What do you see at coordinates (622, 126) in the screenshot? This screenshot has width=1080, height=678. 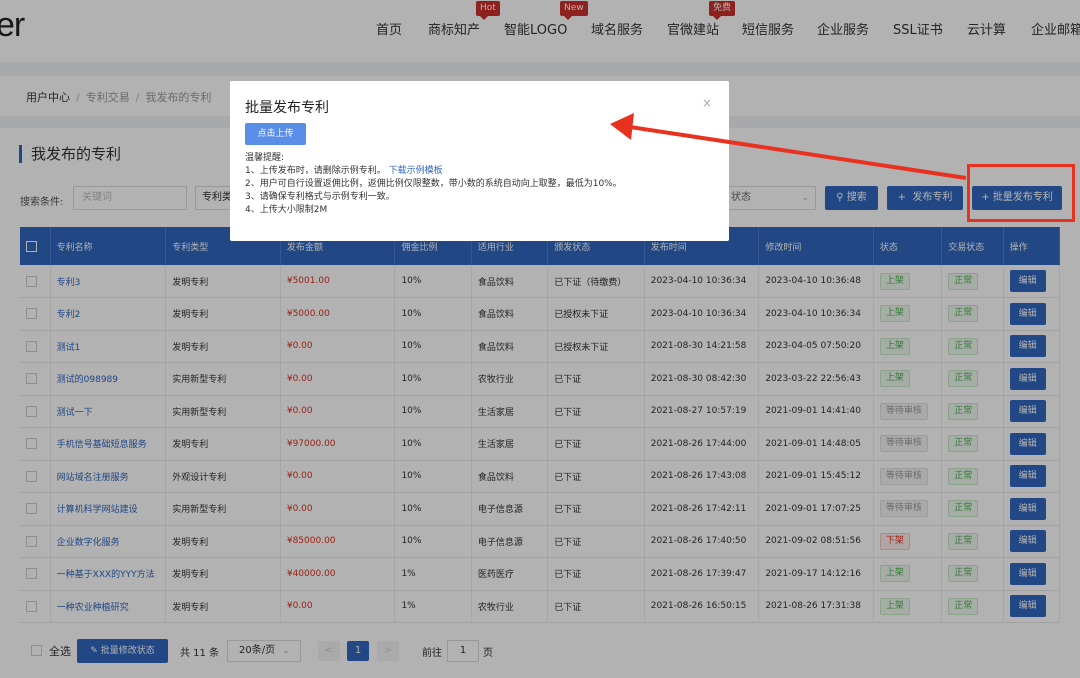 I see `annotation-arrow-head` at bounding box center [622, 126].